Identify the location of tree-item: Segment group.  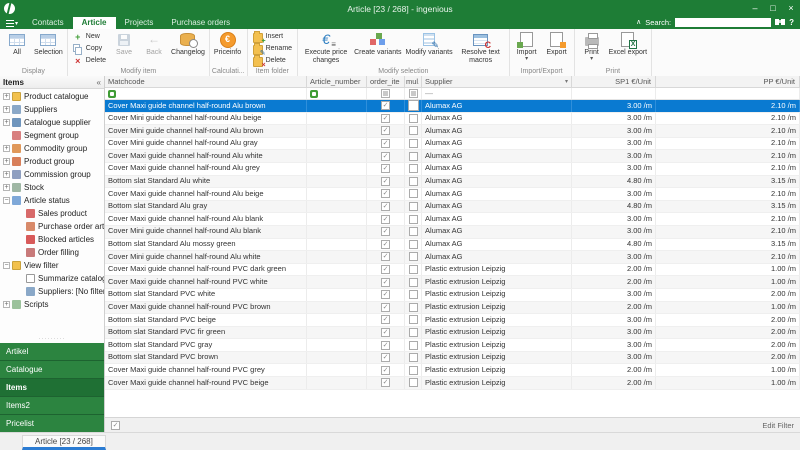
(52, 135).